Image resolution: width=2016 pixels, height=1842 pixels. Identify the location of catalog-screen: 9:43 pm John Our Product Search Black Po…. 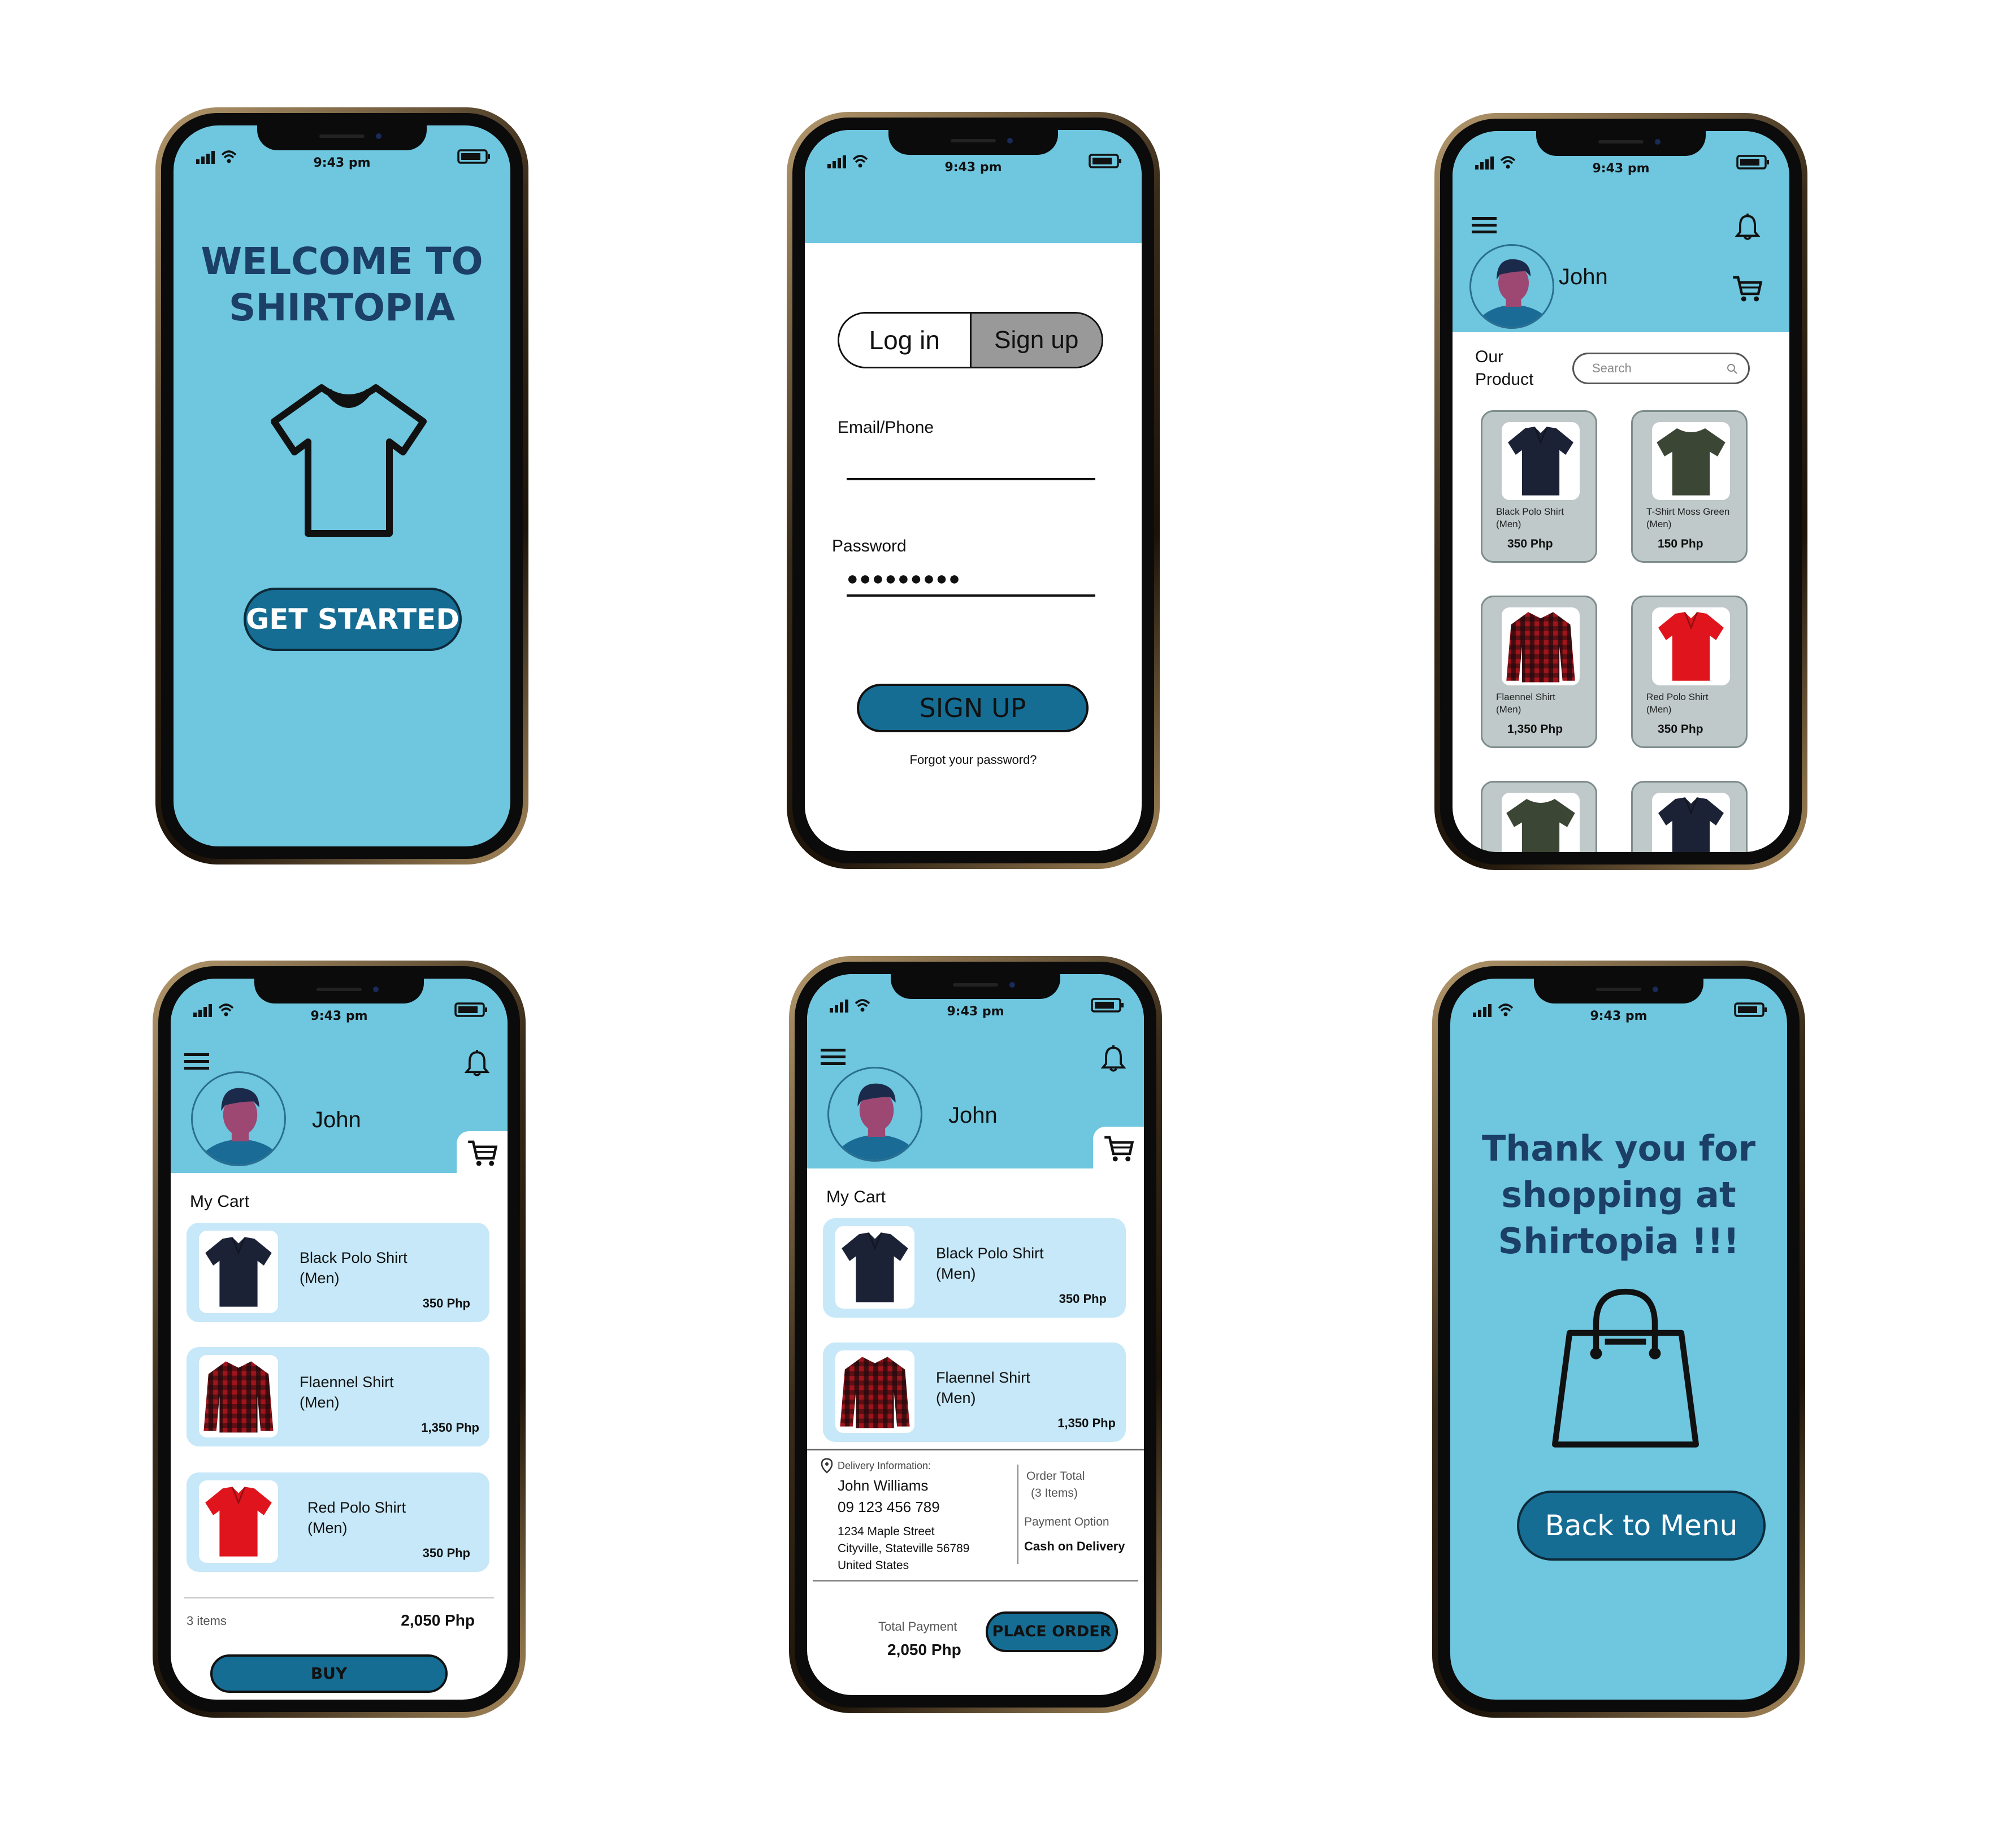
(1621, 491).